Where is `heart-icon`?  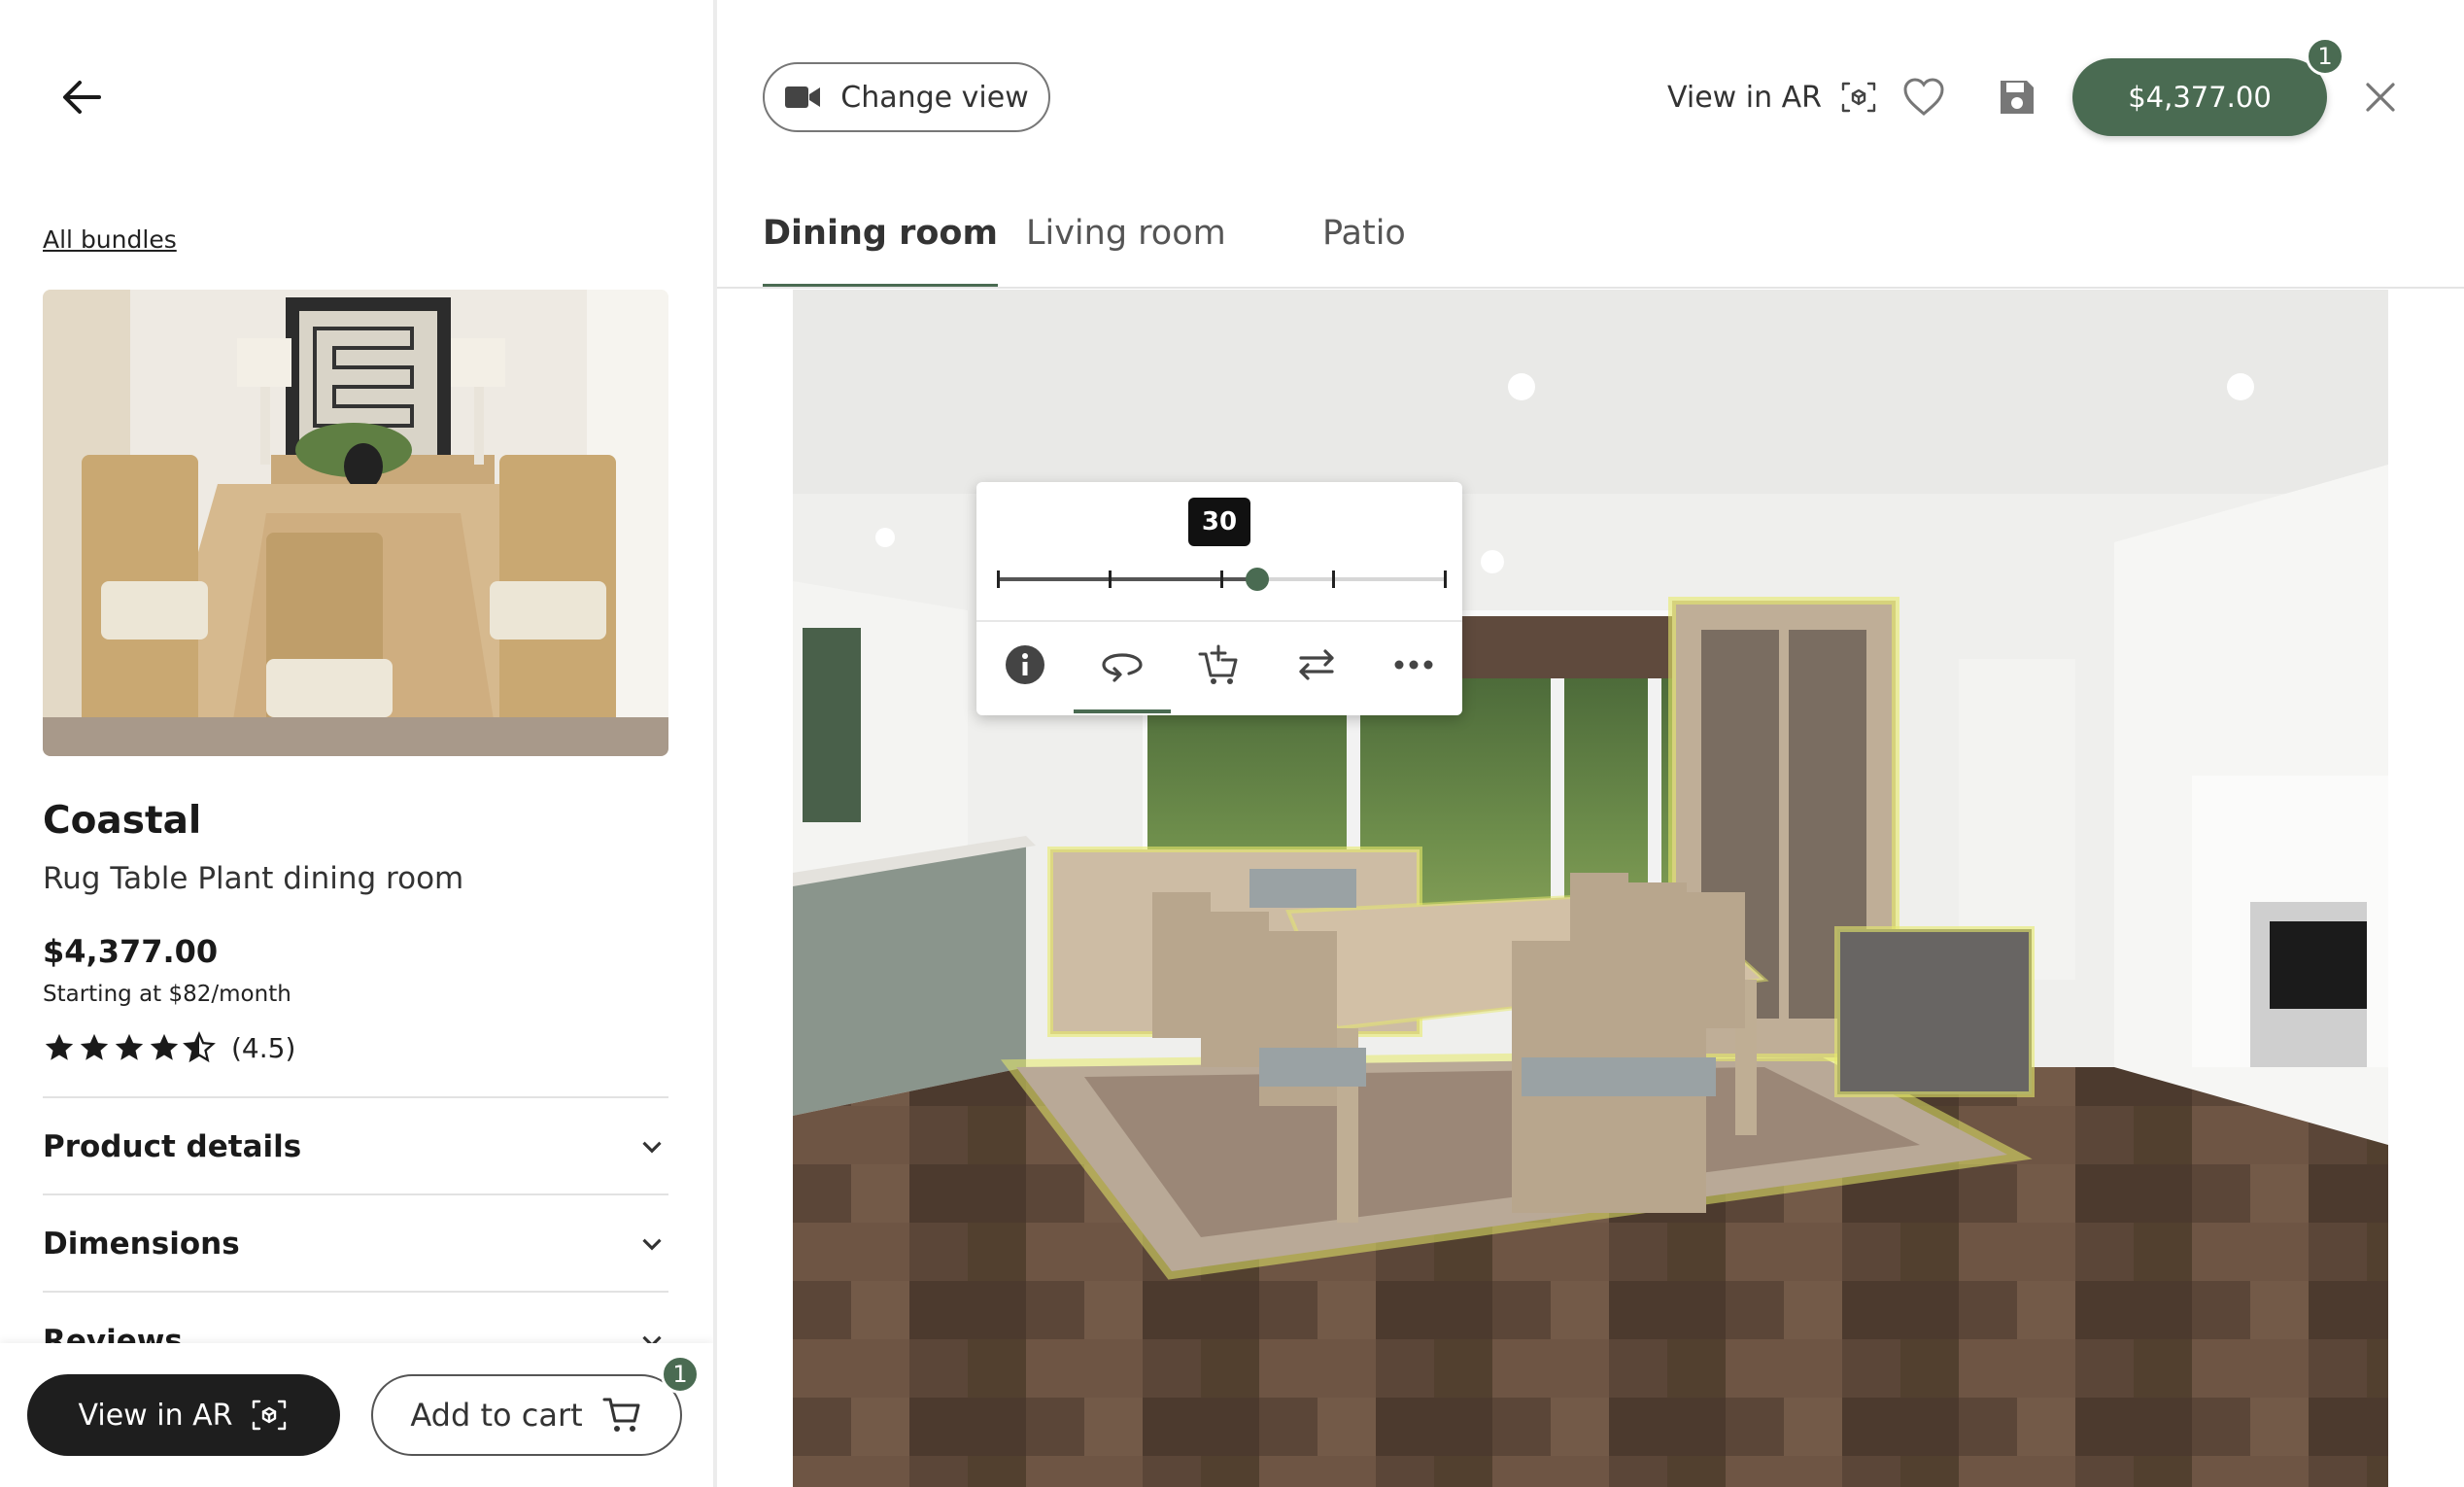
heart-icon is located at coordinates (1923, 97).